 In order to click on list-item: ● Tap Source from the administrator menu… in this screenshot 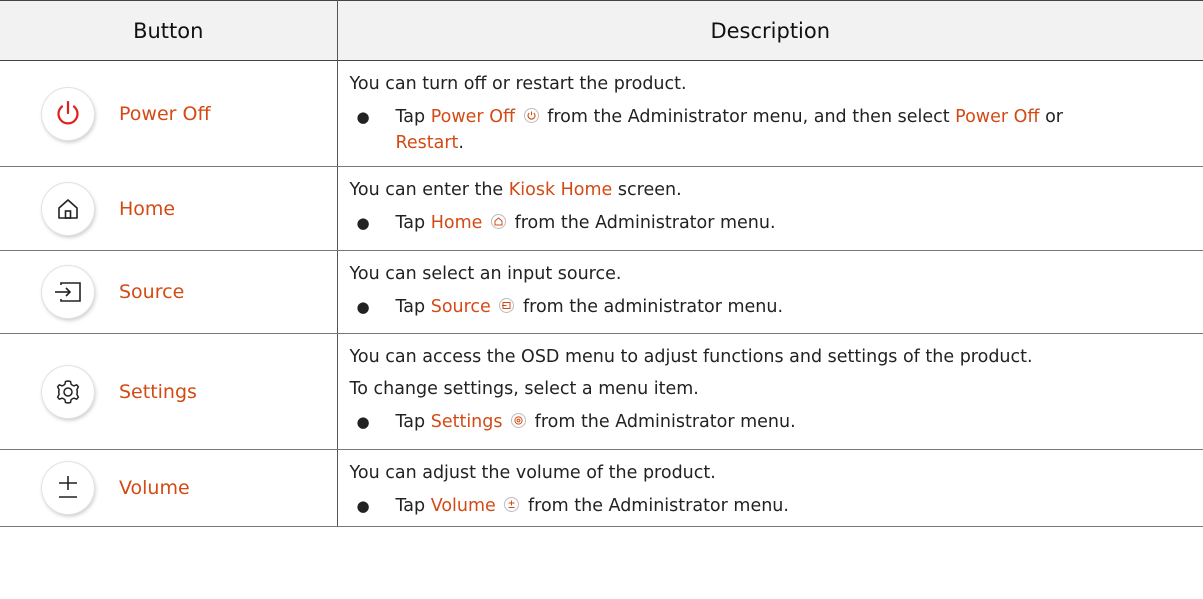, I will do `click(570, 307)`.